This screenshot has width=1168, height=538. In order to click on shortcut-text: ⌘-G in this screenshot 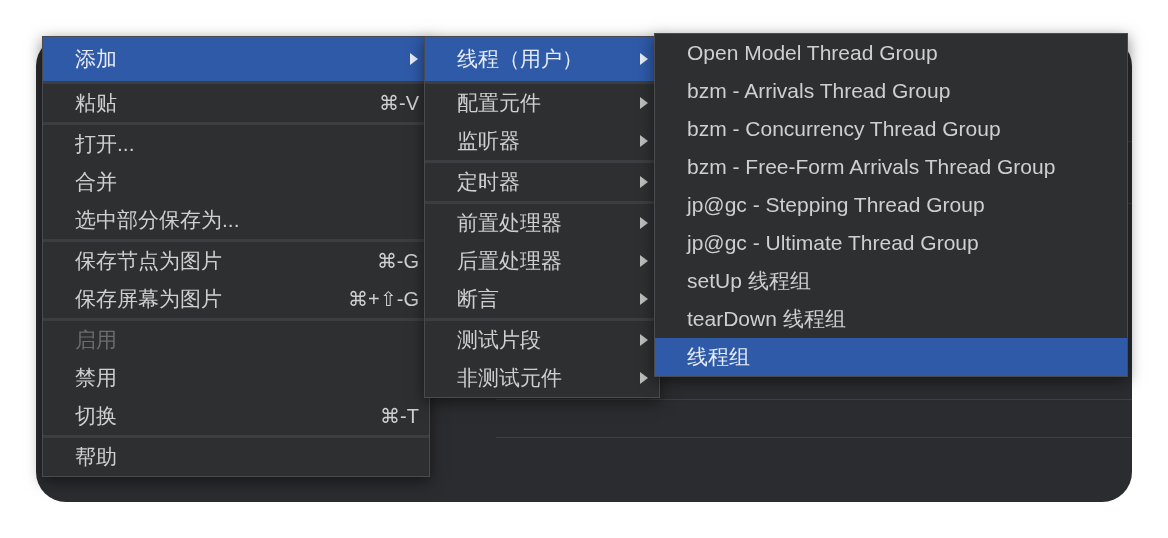, I will do `click(397, 261)`.